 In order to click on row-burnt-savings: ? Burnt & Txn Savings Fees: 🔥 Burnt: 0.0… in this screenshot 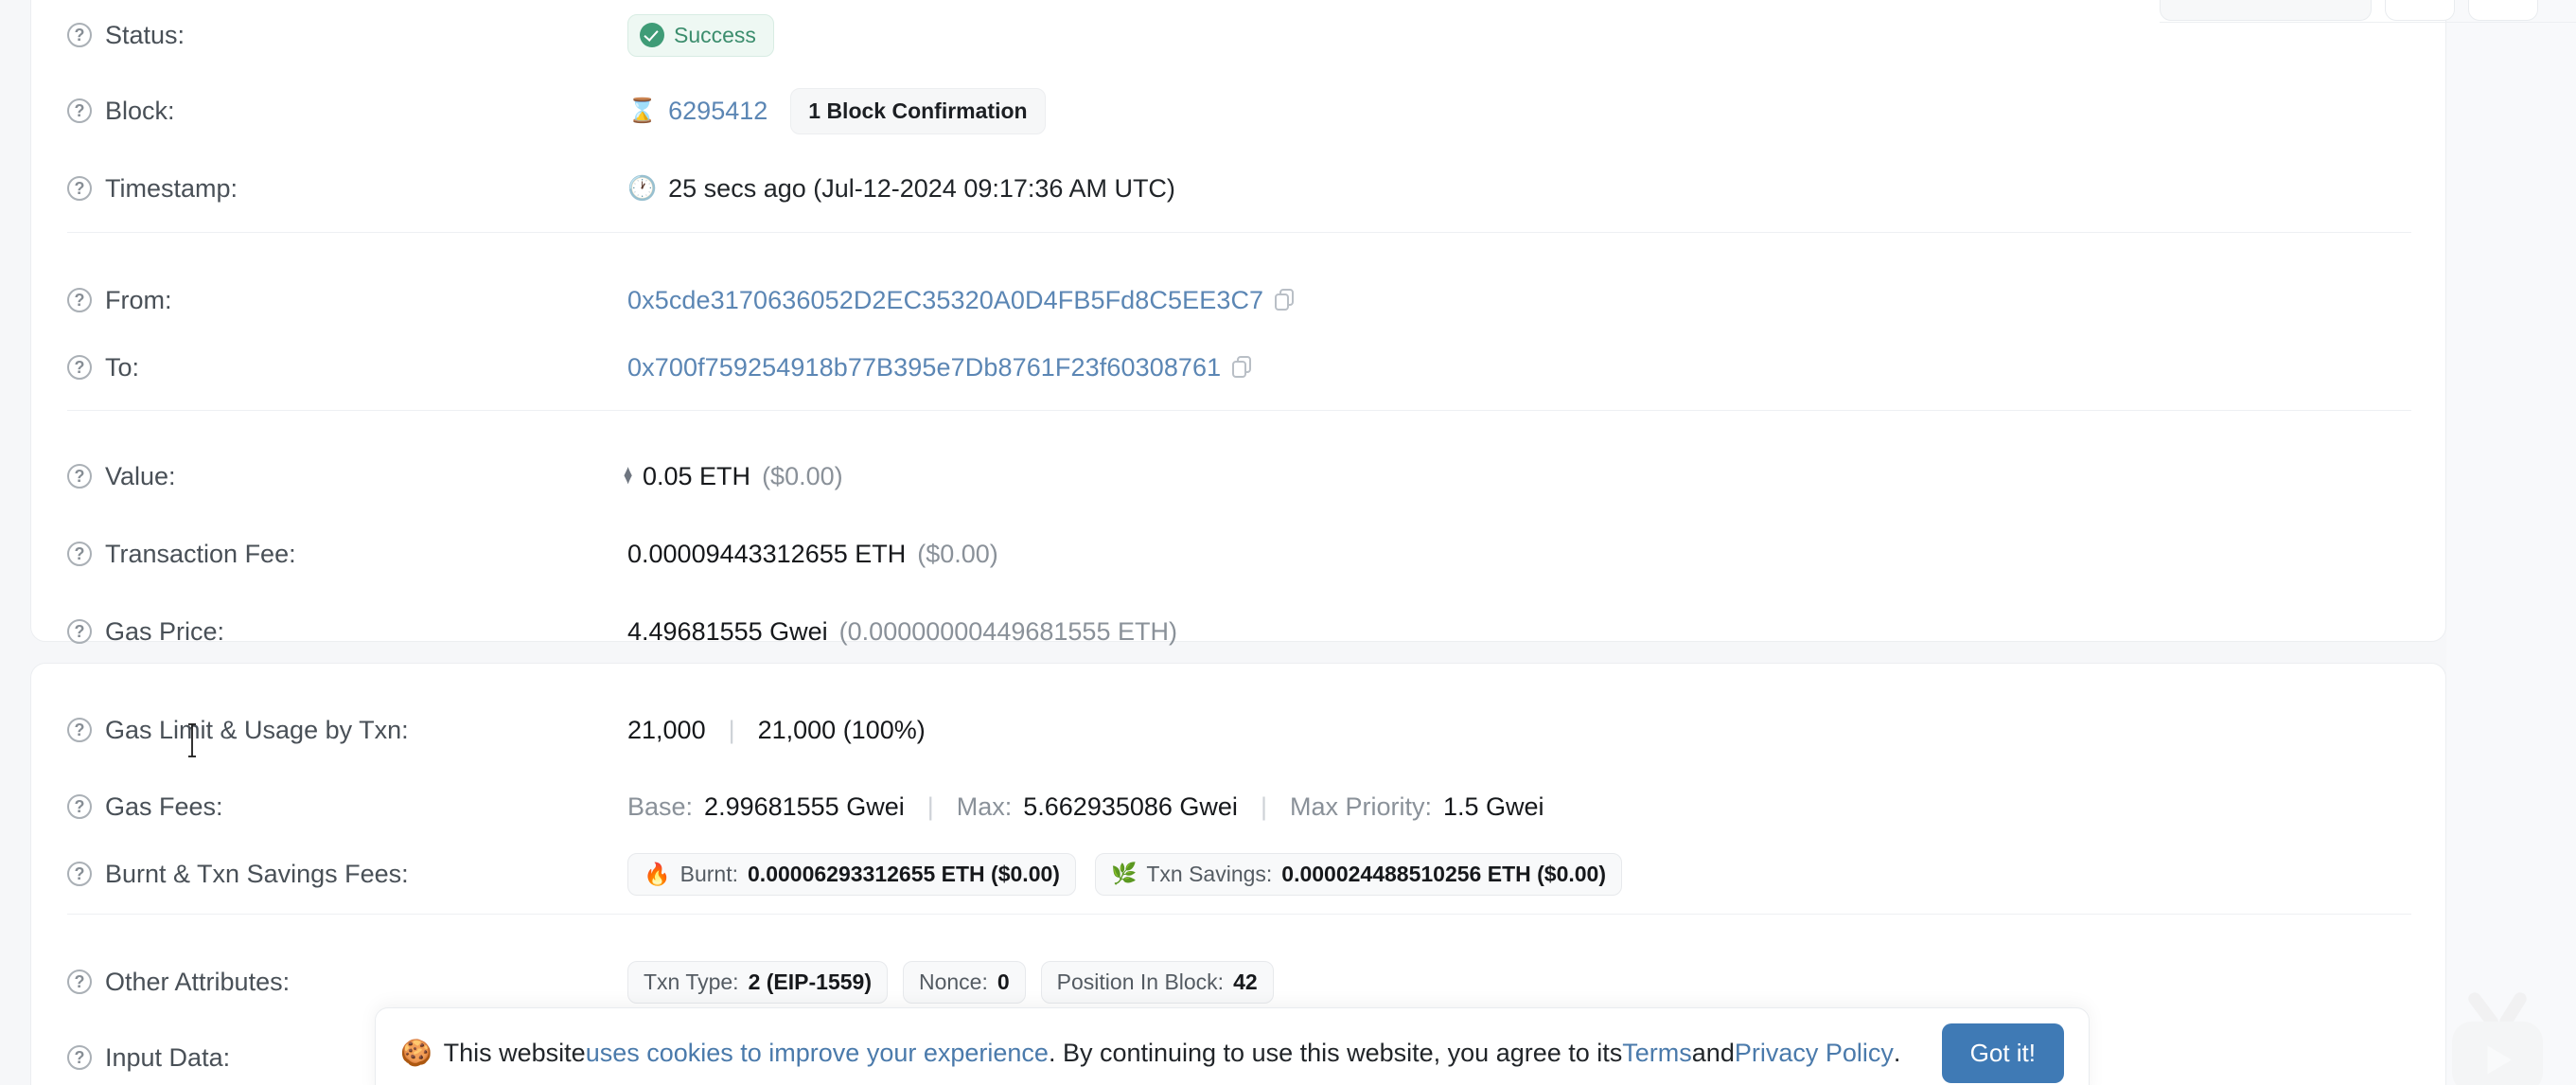, I will do `click(1238, 874)`.